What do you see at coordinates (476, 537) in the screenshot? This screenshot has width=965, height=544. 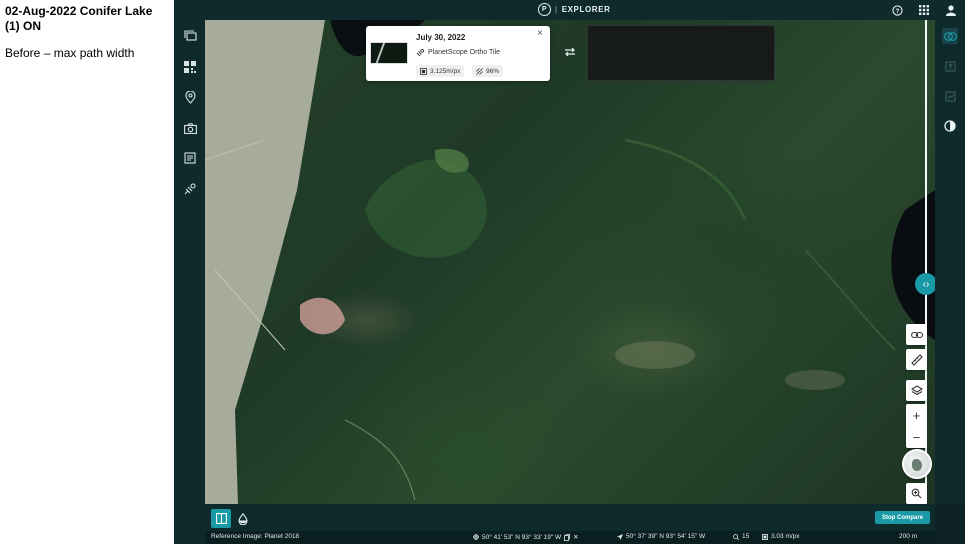 I see `crosshair-icon` at bounding box center [476, 537].